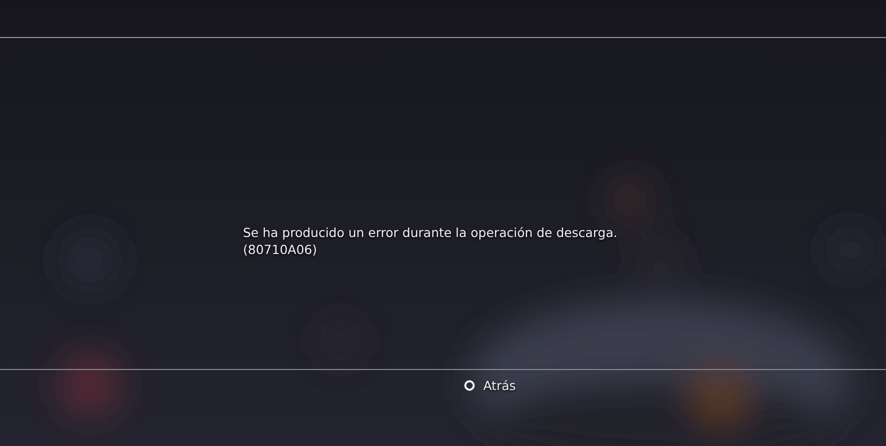  I want to click on error-message: Se ha producido un error durante la operación de descarga., so click(430, 232).